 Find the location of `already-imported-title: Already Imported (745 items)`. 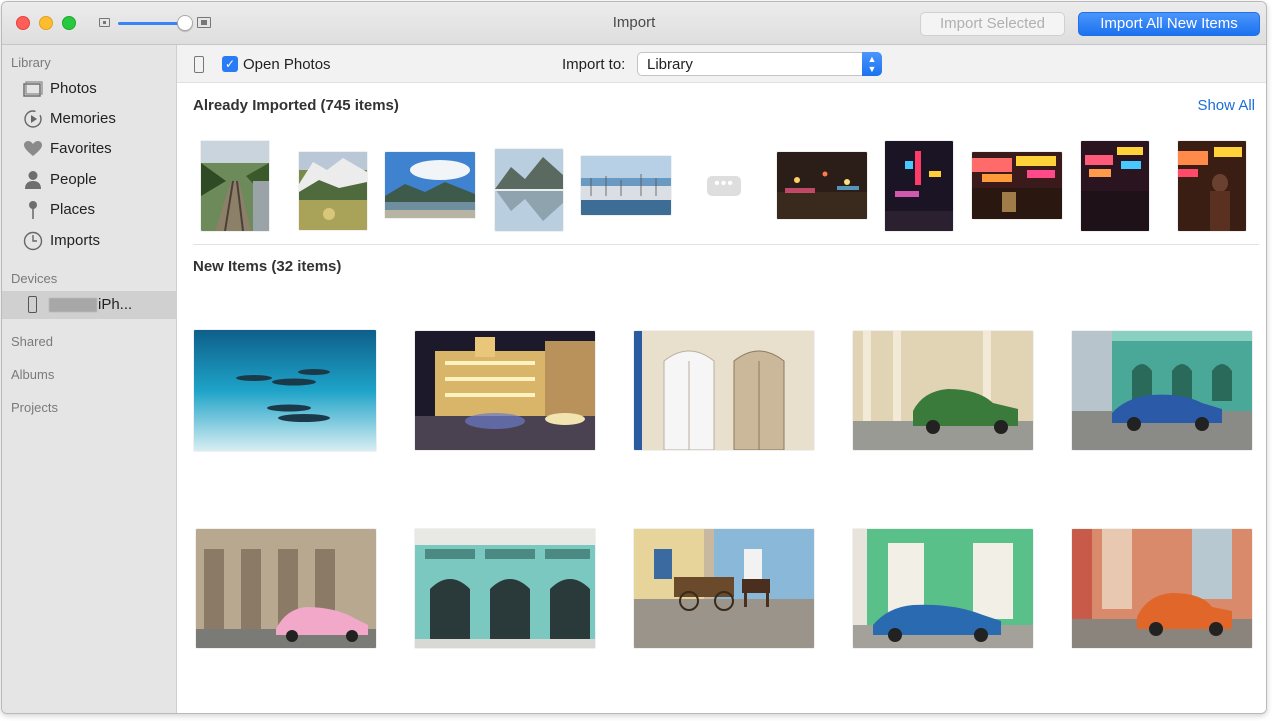

already-imported-title: Already Imported (745 items) is located at coordinates (296, 105).